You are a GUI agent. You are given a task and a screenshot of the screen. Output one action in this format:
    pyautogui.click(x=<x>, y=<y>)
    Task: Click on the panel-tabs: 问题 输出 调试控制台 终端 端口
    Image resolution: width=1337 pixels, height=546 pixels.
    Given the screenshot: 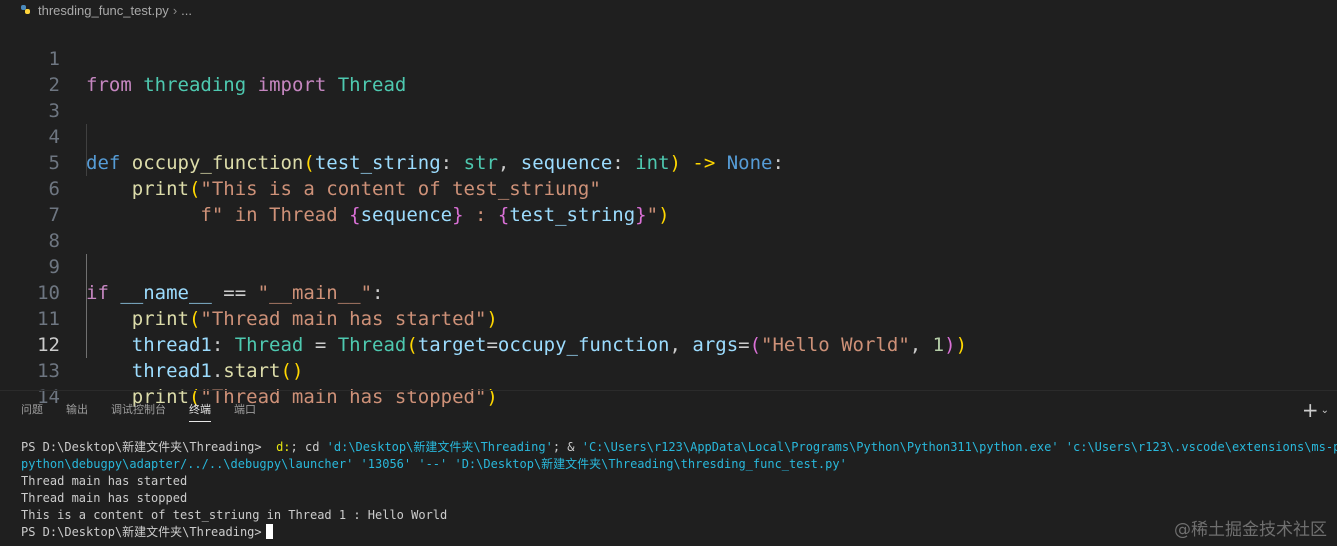 What is the action you would take?
    pyautogui.click(x=129, y=410)
    